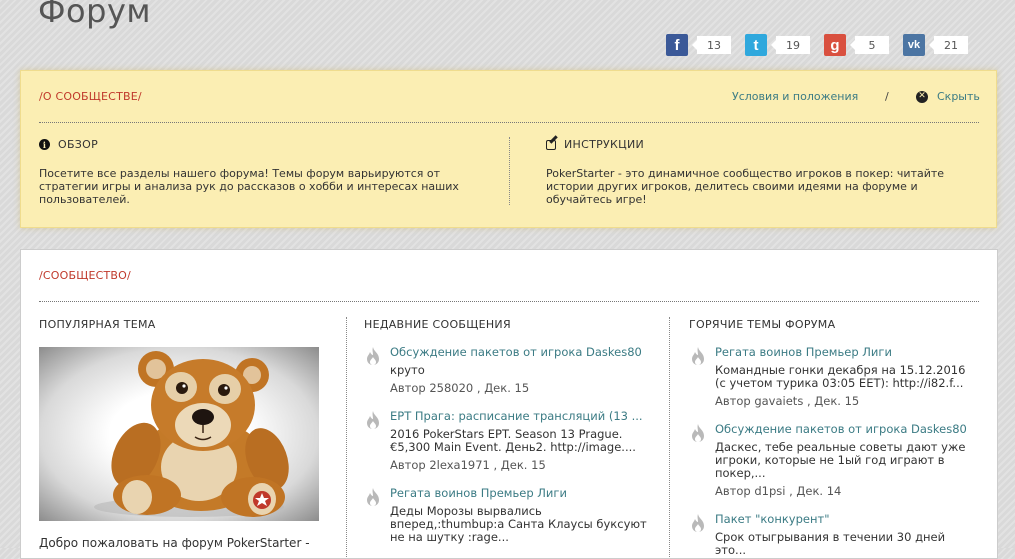 The image size is (1015, 559). I want to click on teddy-bear-image, so click(191, 434).